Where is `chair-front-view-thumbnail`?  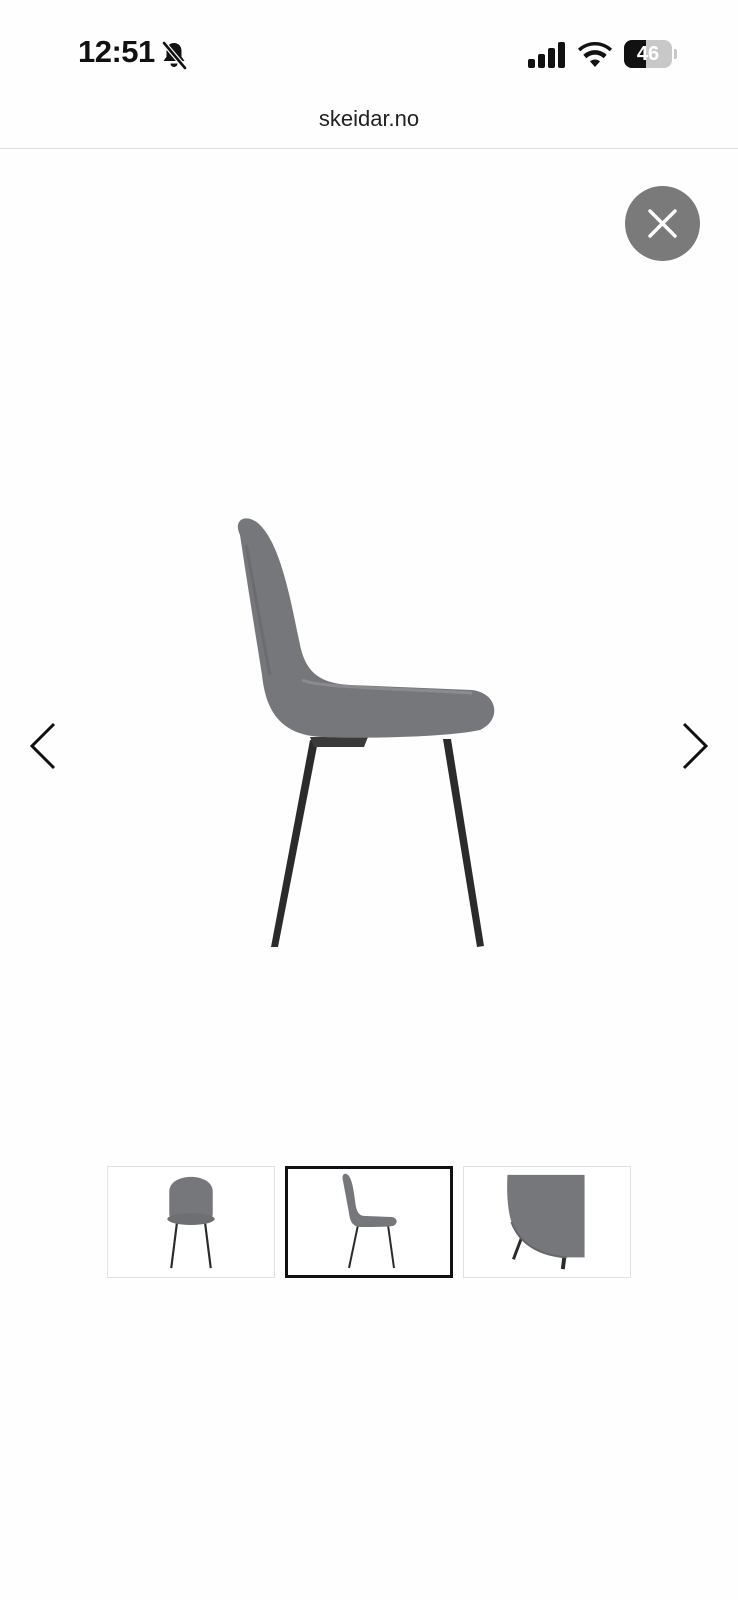 chair-front-view-thumbnail is located at coordinates (191, 1222).